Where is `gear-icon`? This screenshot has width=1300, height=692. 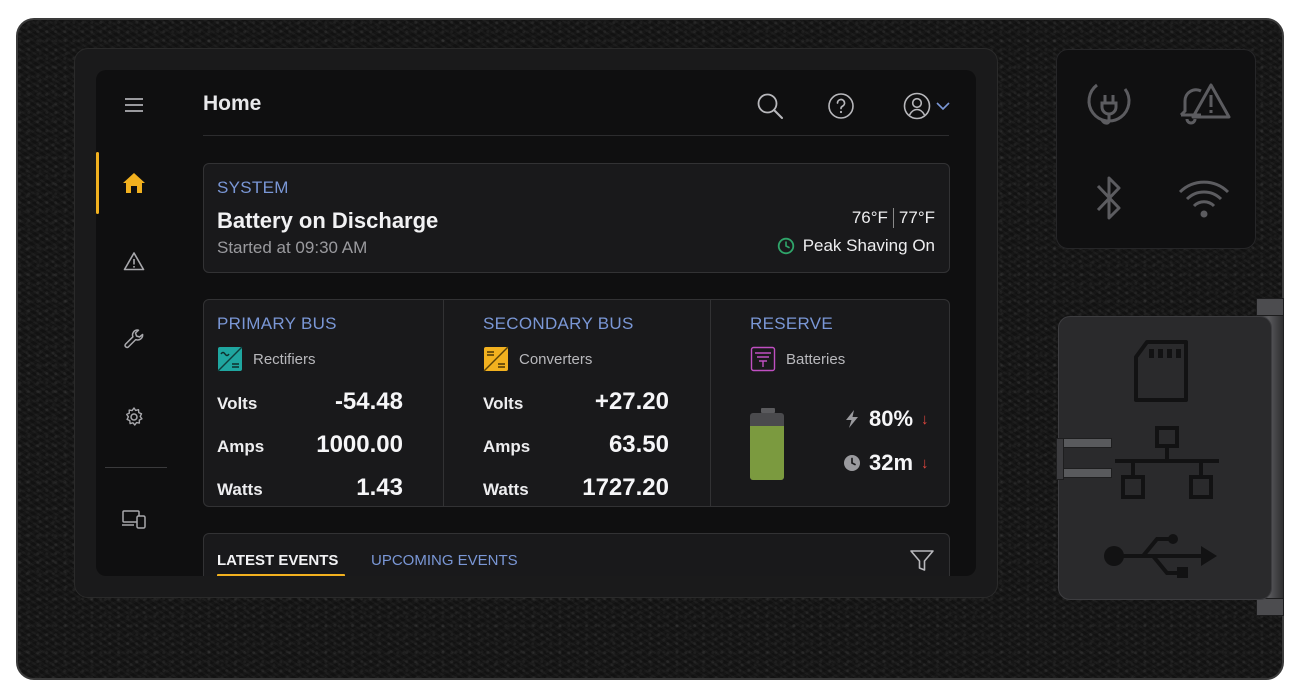 gear-icon is located at coordinates (134, 416).